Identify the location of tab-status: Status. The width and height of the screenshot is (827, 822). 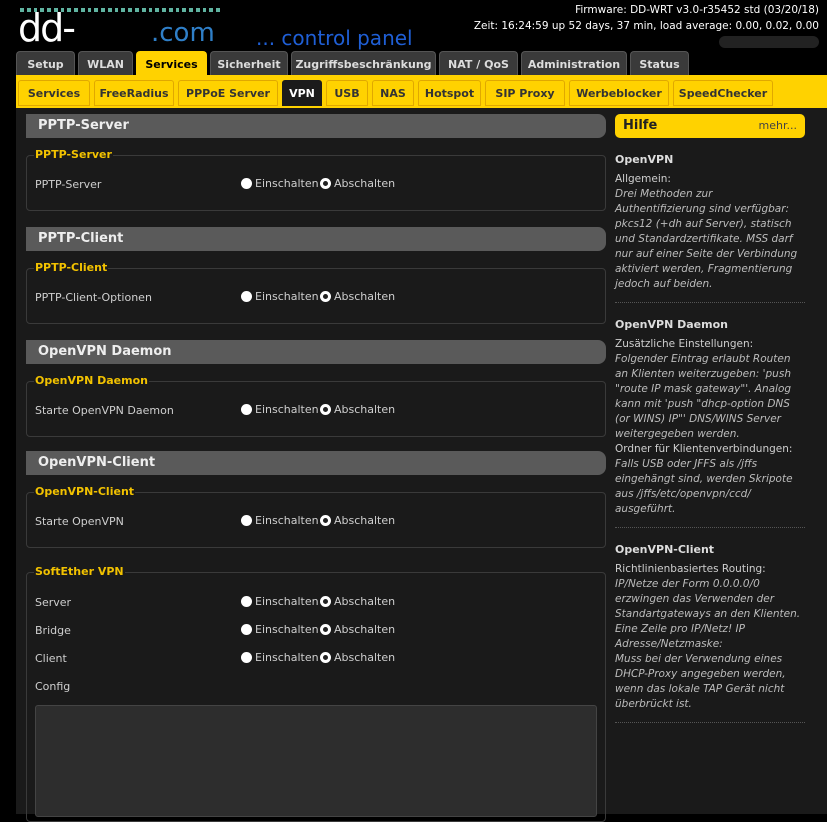
(659, 63).